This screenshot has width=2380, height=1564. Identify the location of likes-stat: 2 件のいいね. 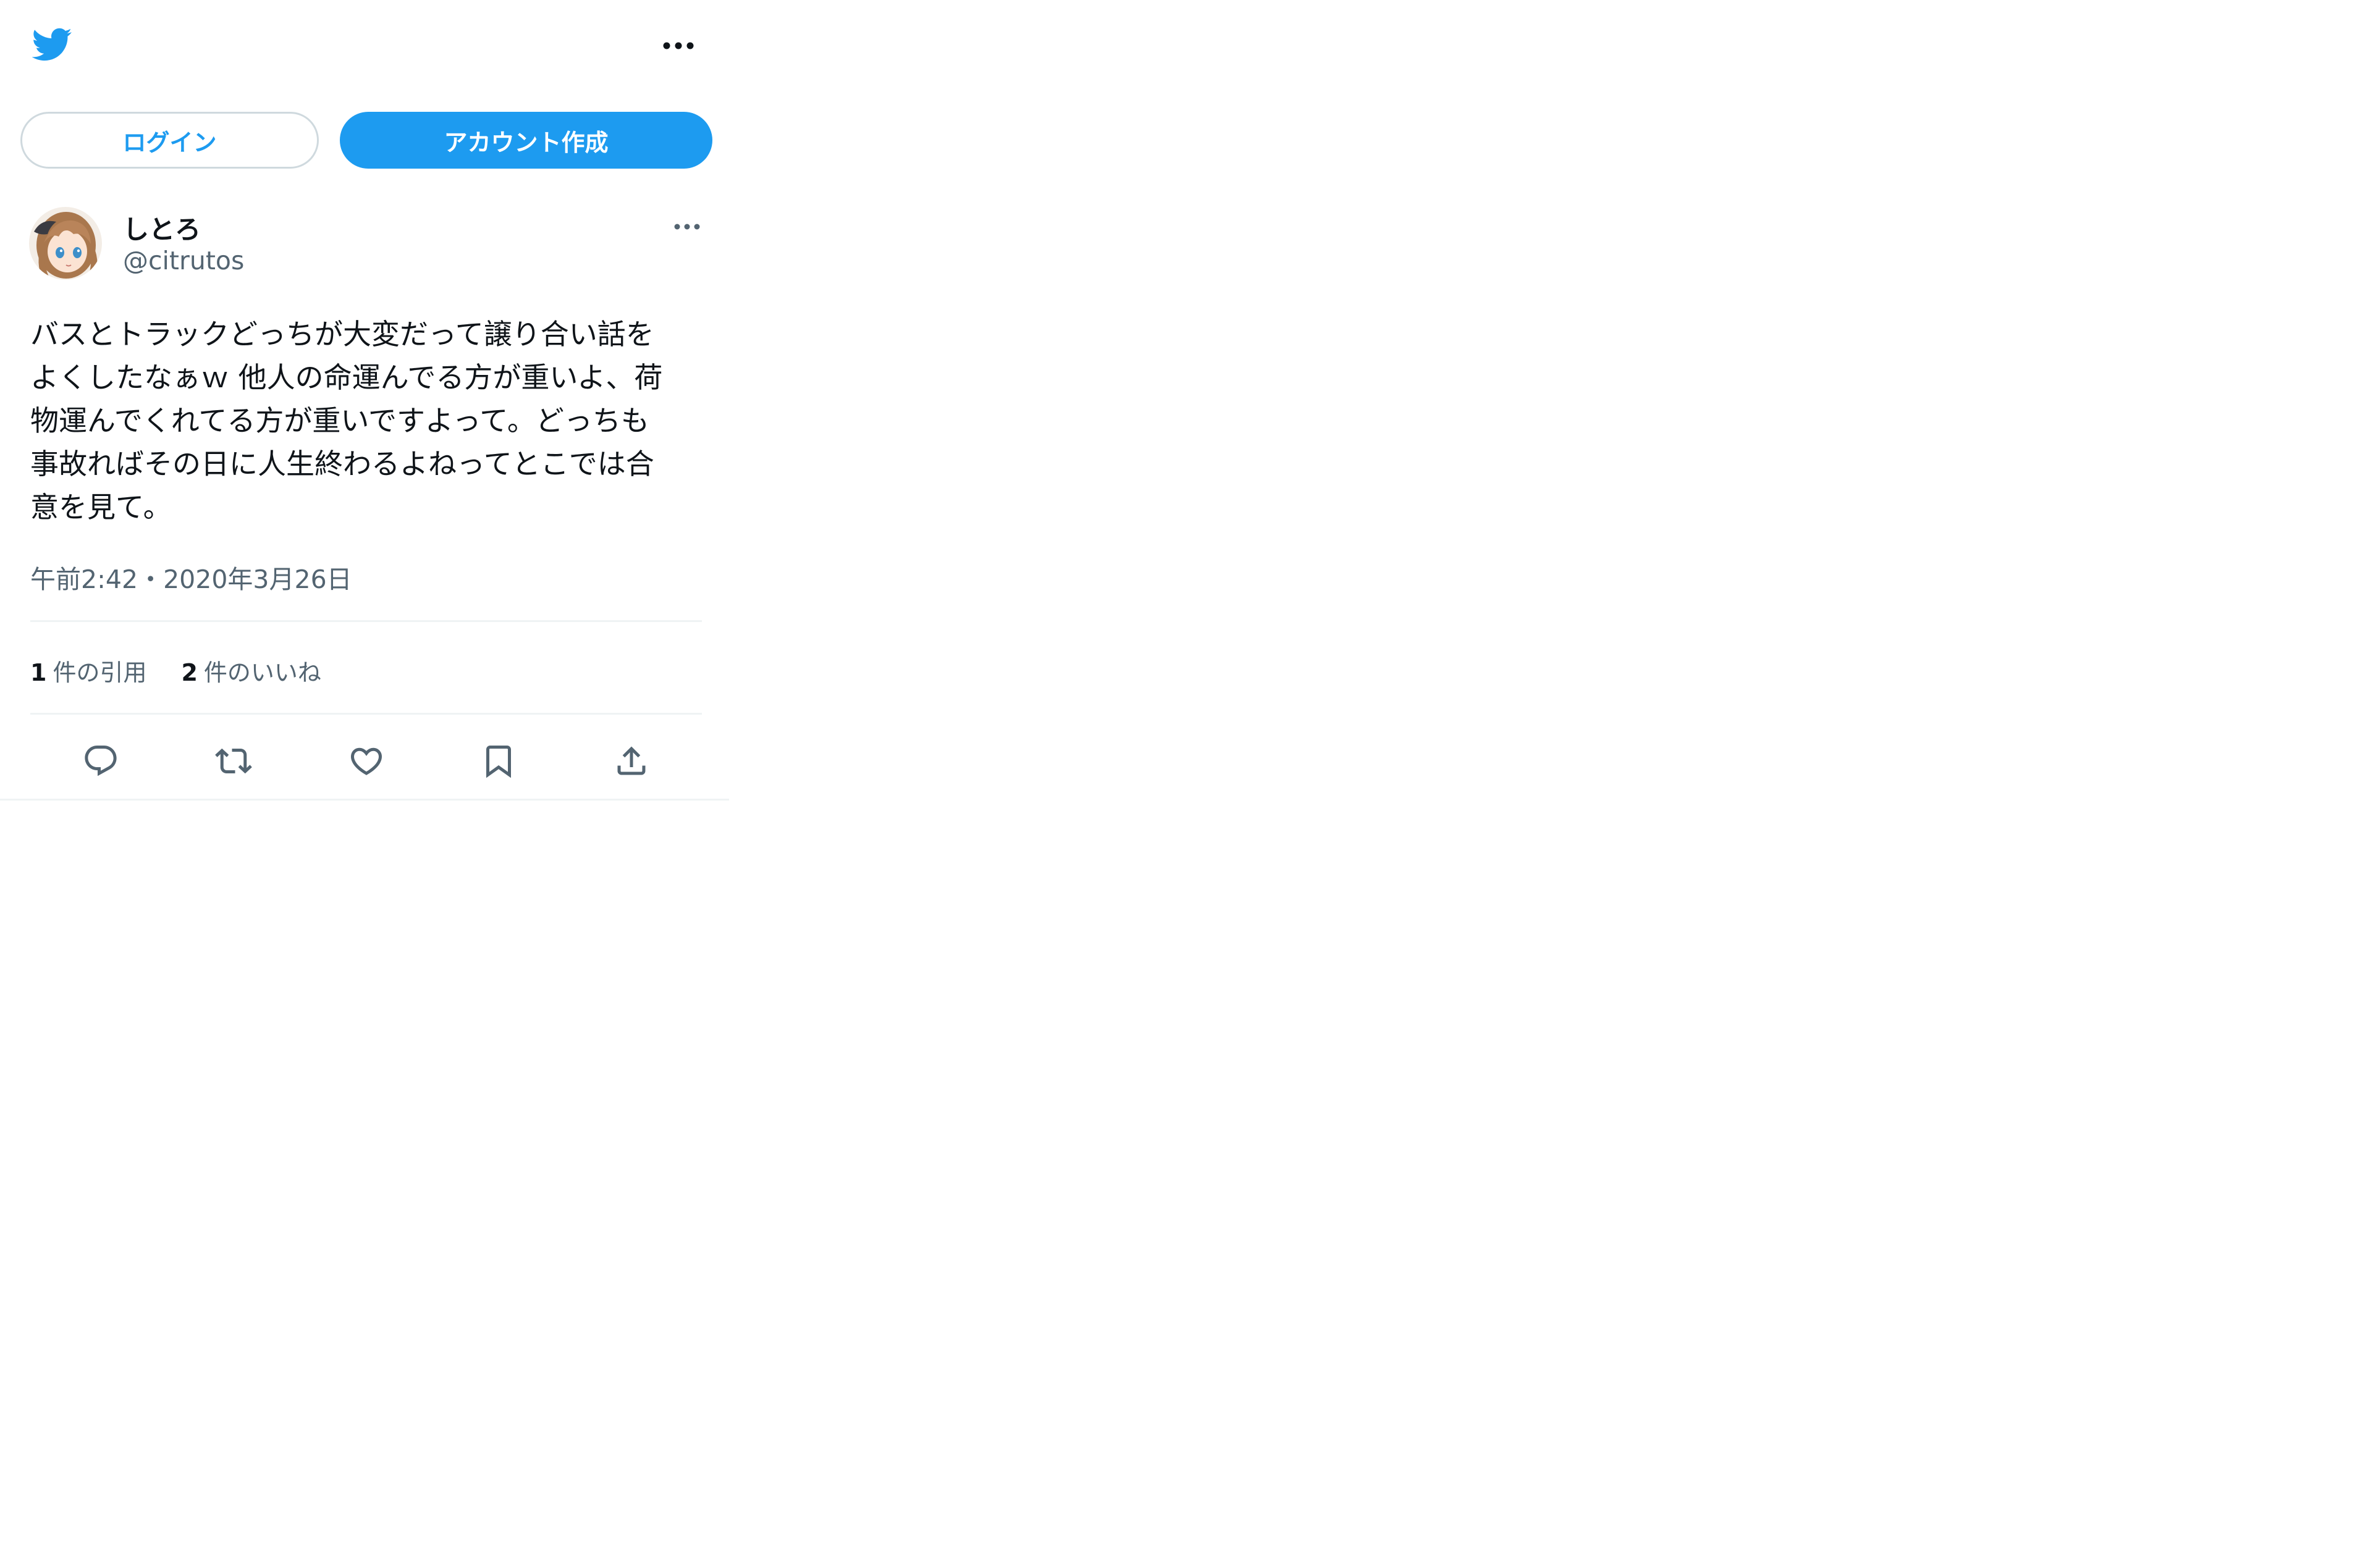
(251, 670).